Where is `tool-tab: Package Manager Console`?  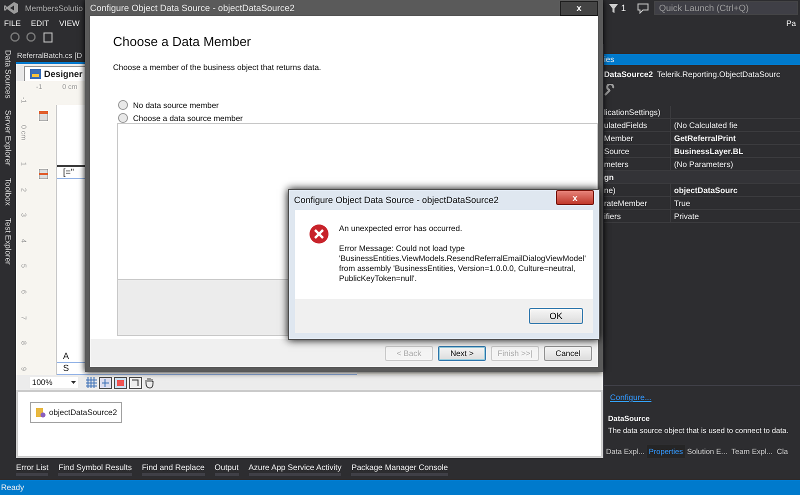 tool-tab: Package Manager Console is located at coordinates (399, 469).